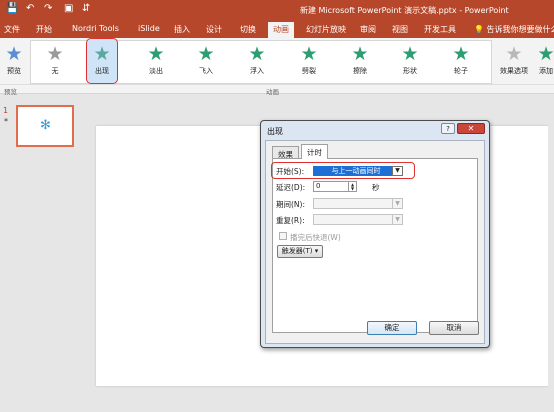 This screenshot has width=554, height=412. I want to click on ribbon-group-labels: 预览 动画, so click(277, 90).